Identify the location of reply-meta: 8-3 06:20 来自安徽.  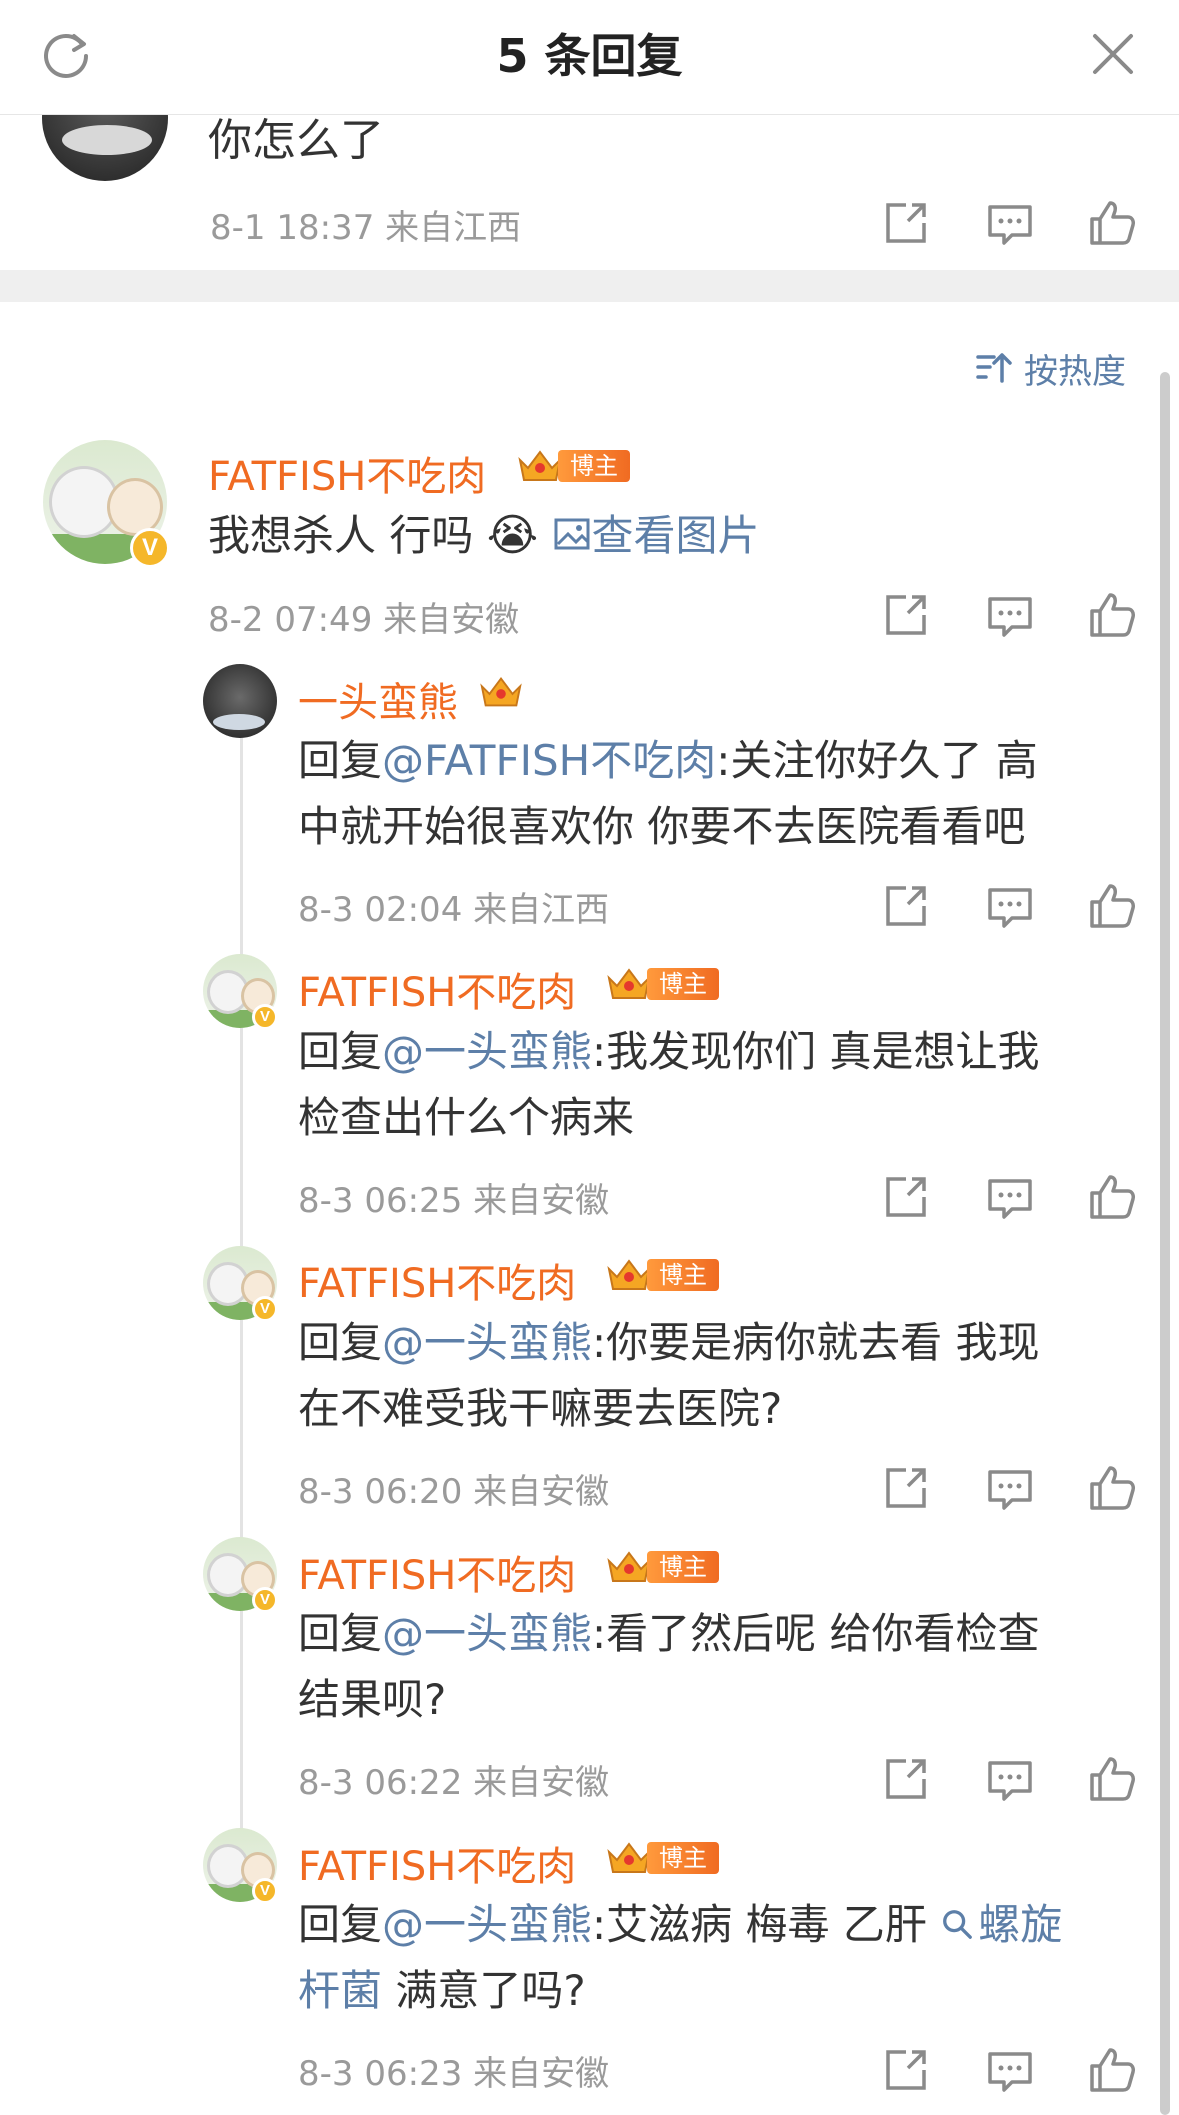
(453, 1488).